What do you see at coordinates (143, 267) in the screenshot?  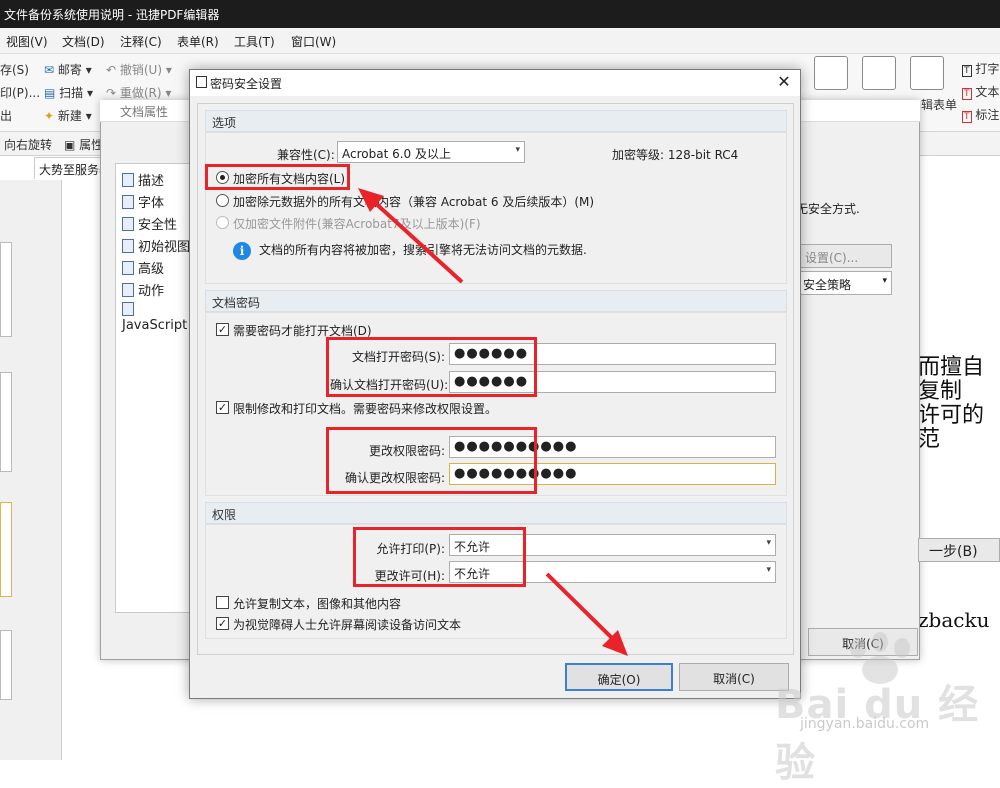 I see `category-advanced: 高级` at bounding box center [143, 267].